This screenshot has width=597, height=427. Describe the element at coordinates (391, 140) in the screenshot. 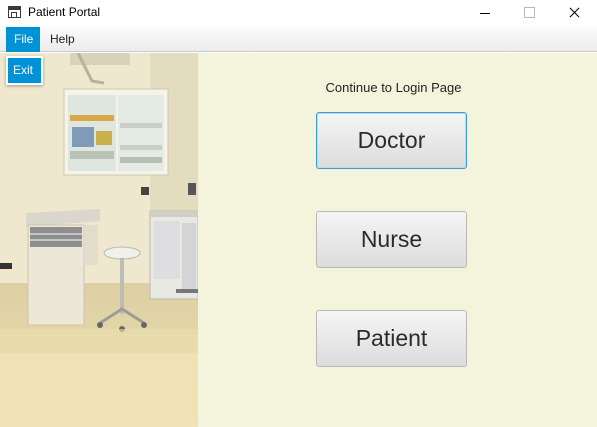

I see `doctor-button: Doctor` at that location.